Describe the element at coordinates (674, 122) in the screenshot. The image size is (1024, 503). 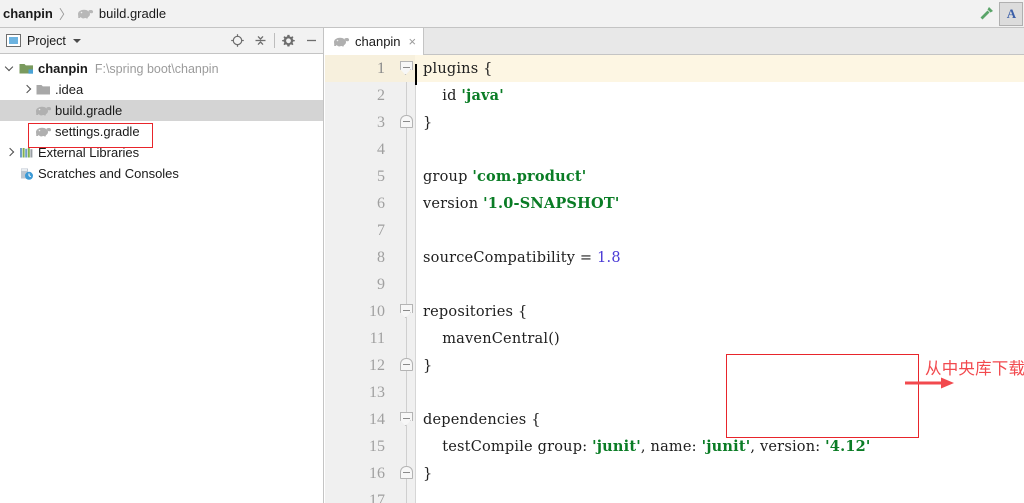
I see `code-line: 3}` at that location.